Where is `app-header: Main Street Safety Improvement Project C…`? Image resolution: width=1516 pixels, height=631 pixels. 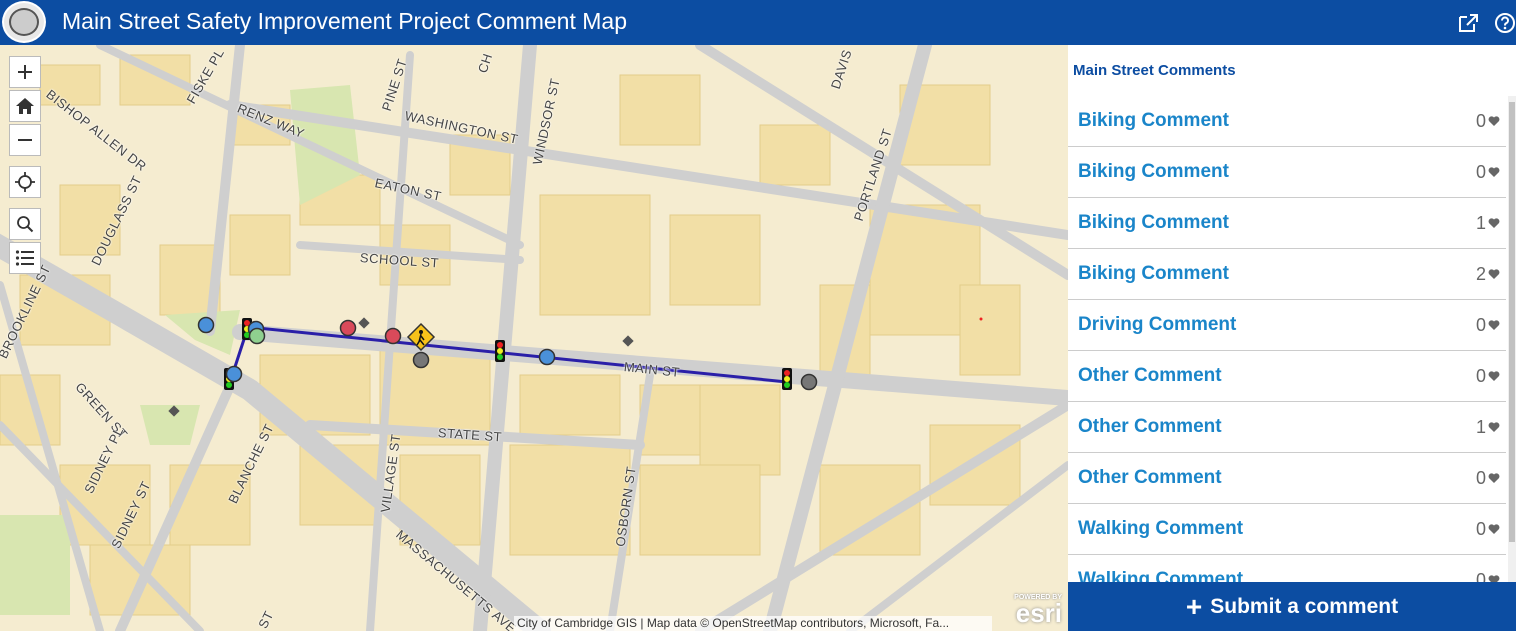
app-header: Main Street Safety Improvement Project C… is located at coordinates (758, 22).